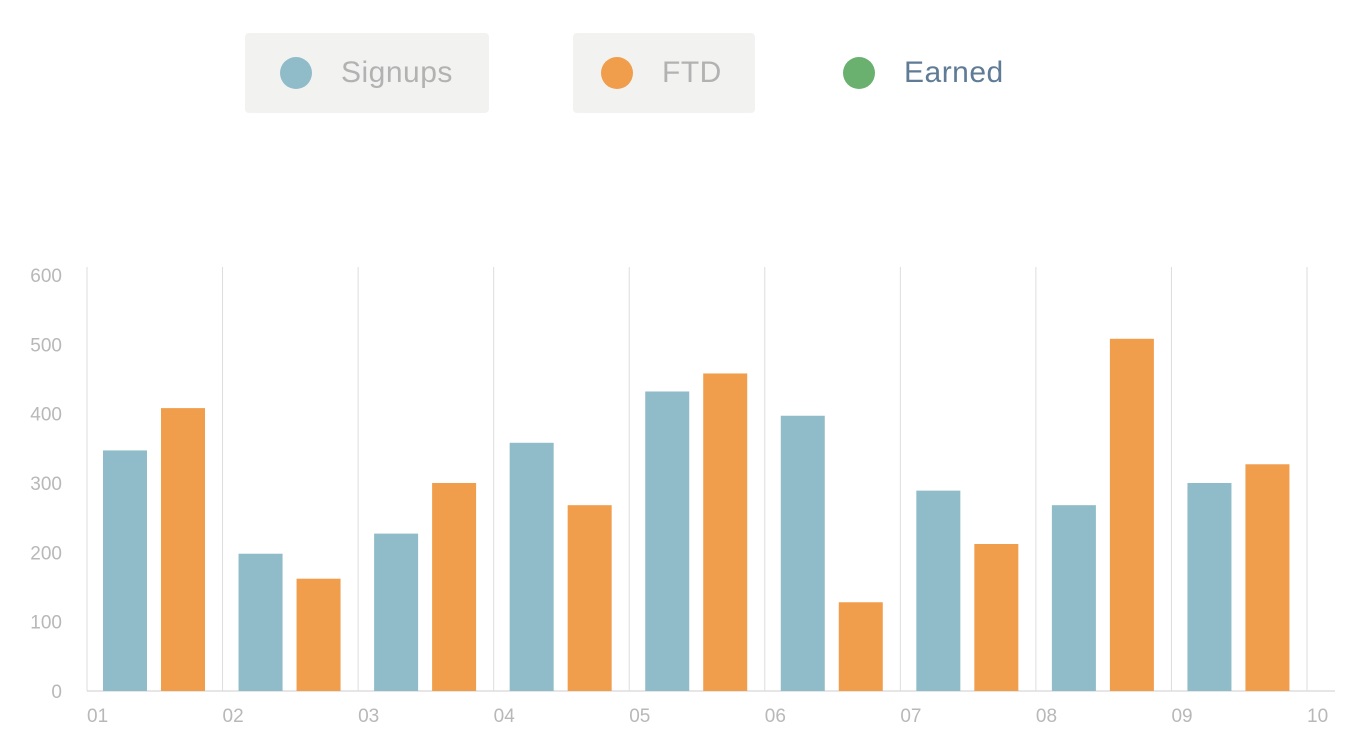 This screenshot has width=1368, height=738. What do you see at coordinates (1317, 716) in the screenshot?
I see `x-tick-label: 10` at bounding box center [1317, 716].